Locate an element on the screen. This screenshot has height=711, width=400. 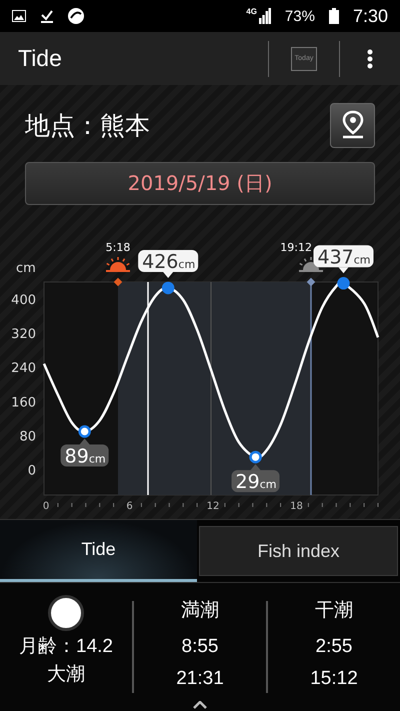
chevron-up-icon is located at coordinates (200, 705).